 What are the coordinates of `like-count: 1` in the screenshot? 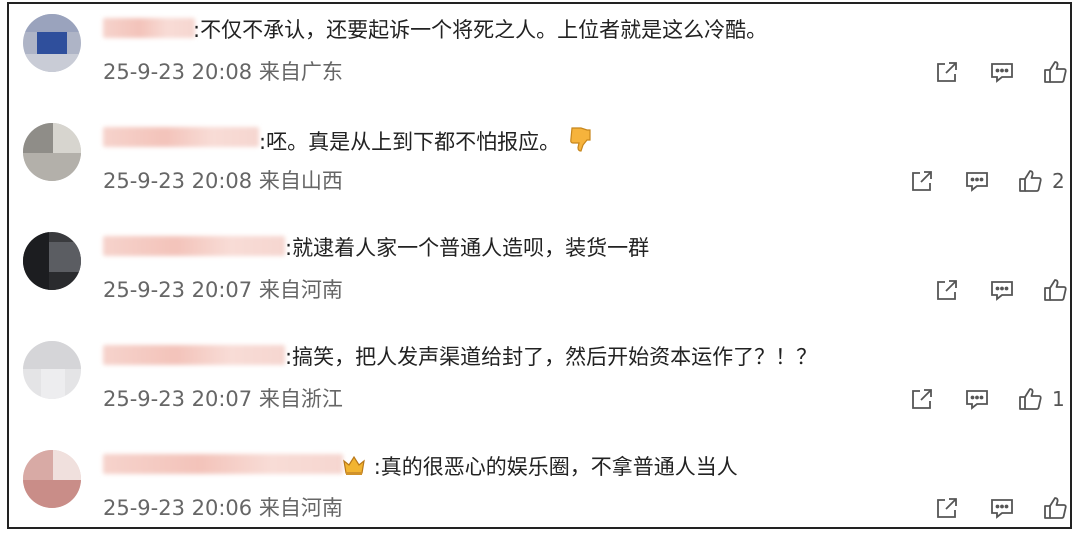 It's located at (1058, 399).